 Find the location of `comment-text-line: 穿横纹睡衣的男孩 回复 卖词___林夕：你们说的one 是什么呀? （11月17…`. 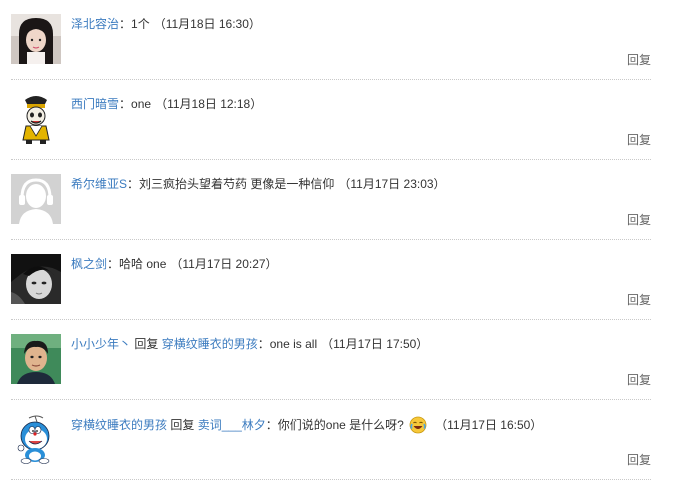

comment-text-line: 穿横纹睡衣的男孩 回复 卖词___林夕：你们说的one 是什么呀? （11月17… is located at coordinates (307, 425).